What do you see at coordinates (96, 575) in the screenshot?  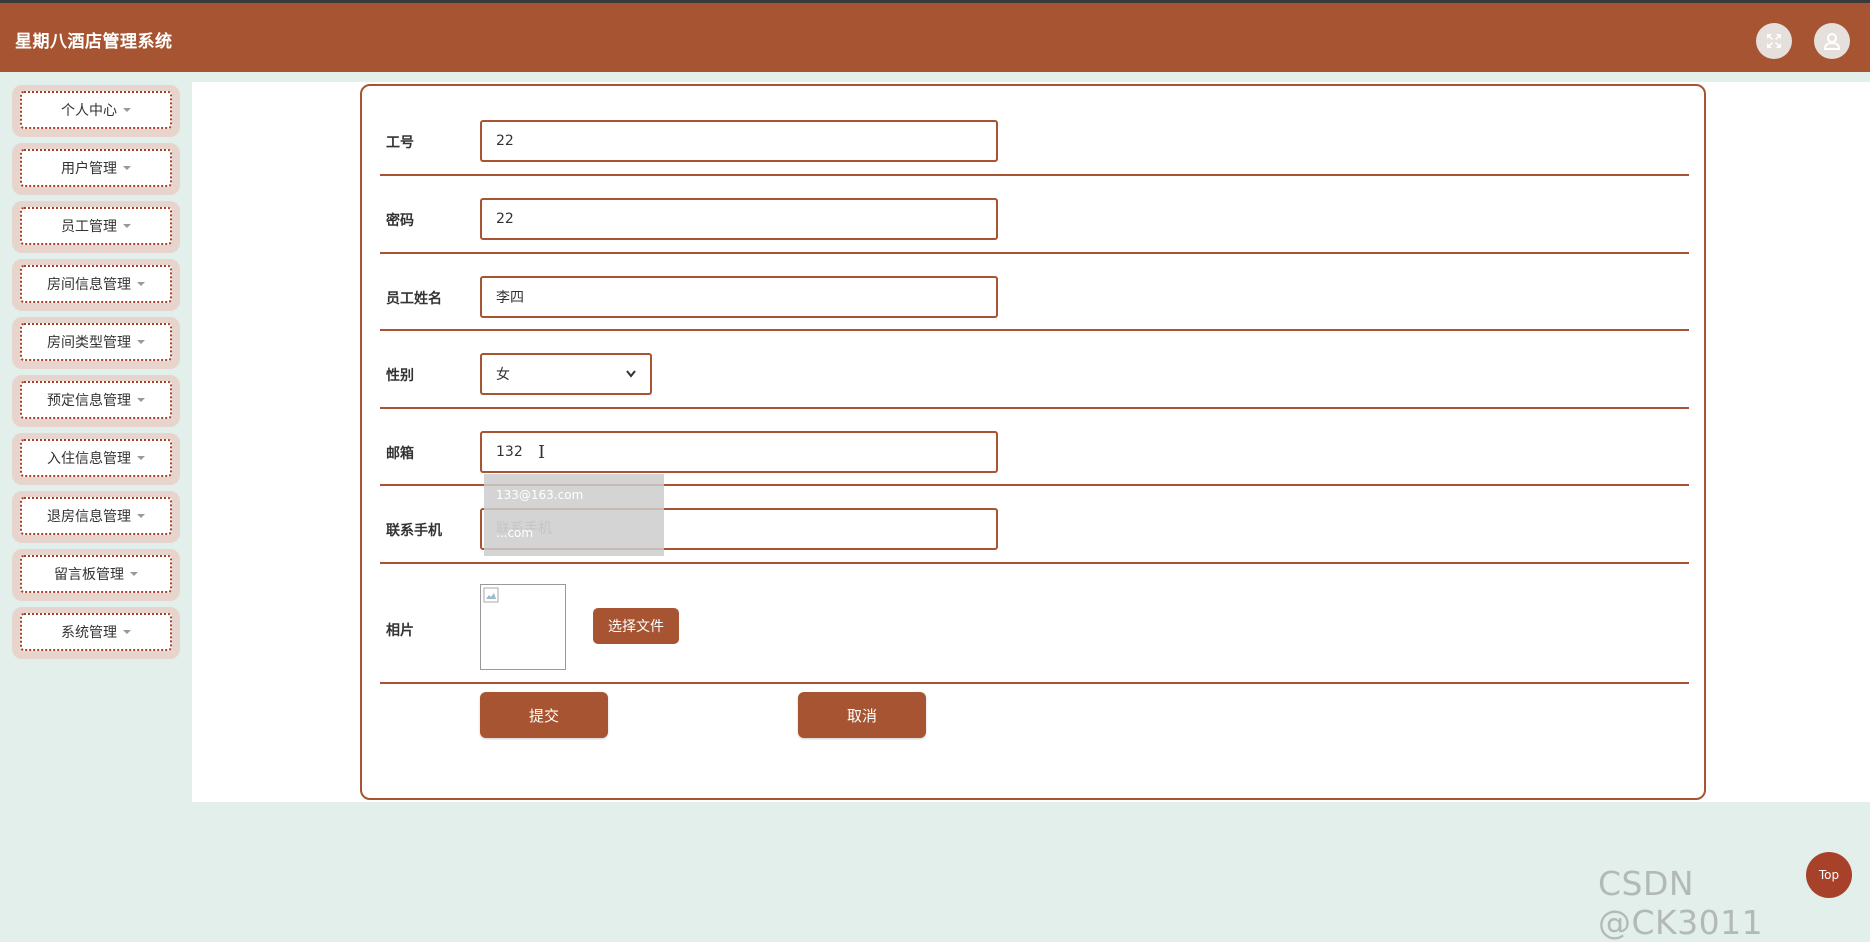 I see `sidebar-item-message-board: 留言板管理` at bounding box center [96, 575].